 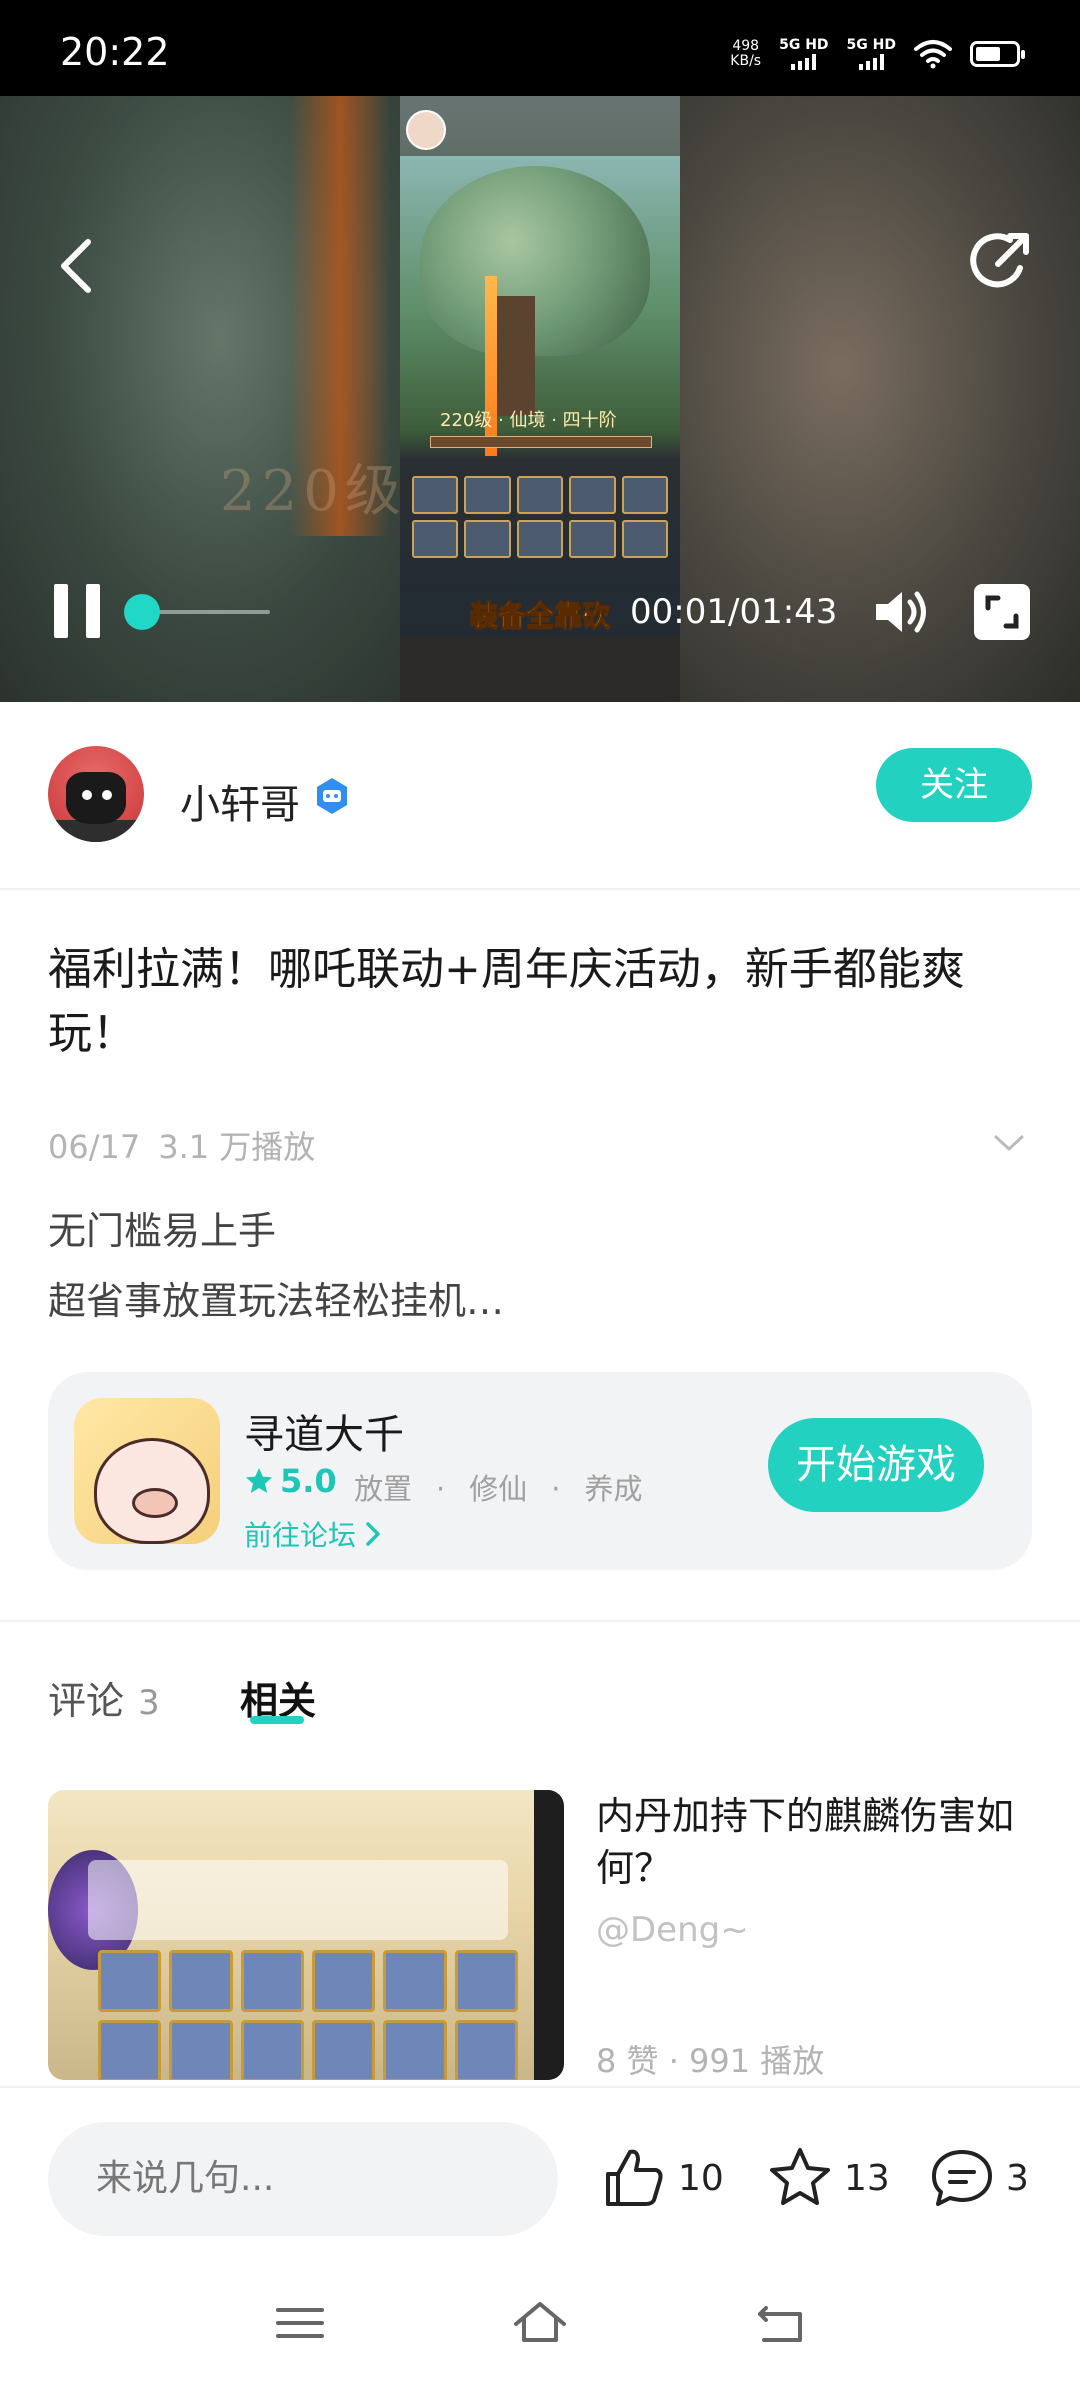 I want to click on game-tags: 放置 · 修仙 · 养成, so click(x=498, y=1489).